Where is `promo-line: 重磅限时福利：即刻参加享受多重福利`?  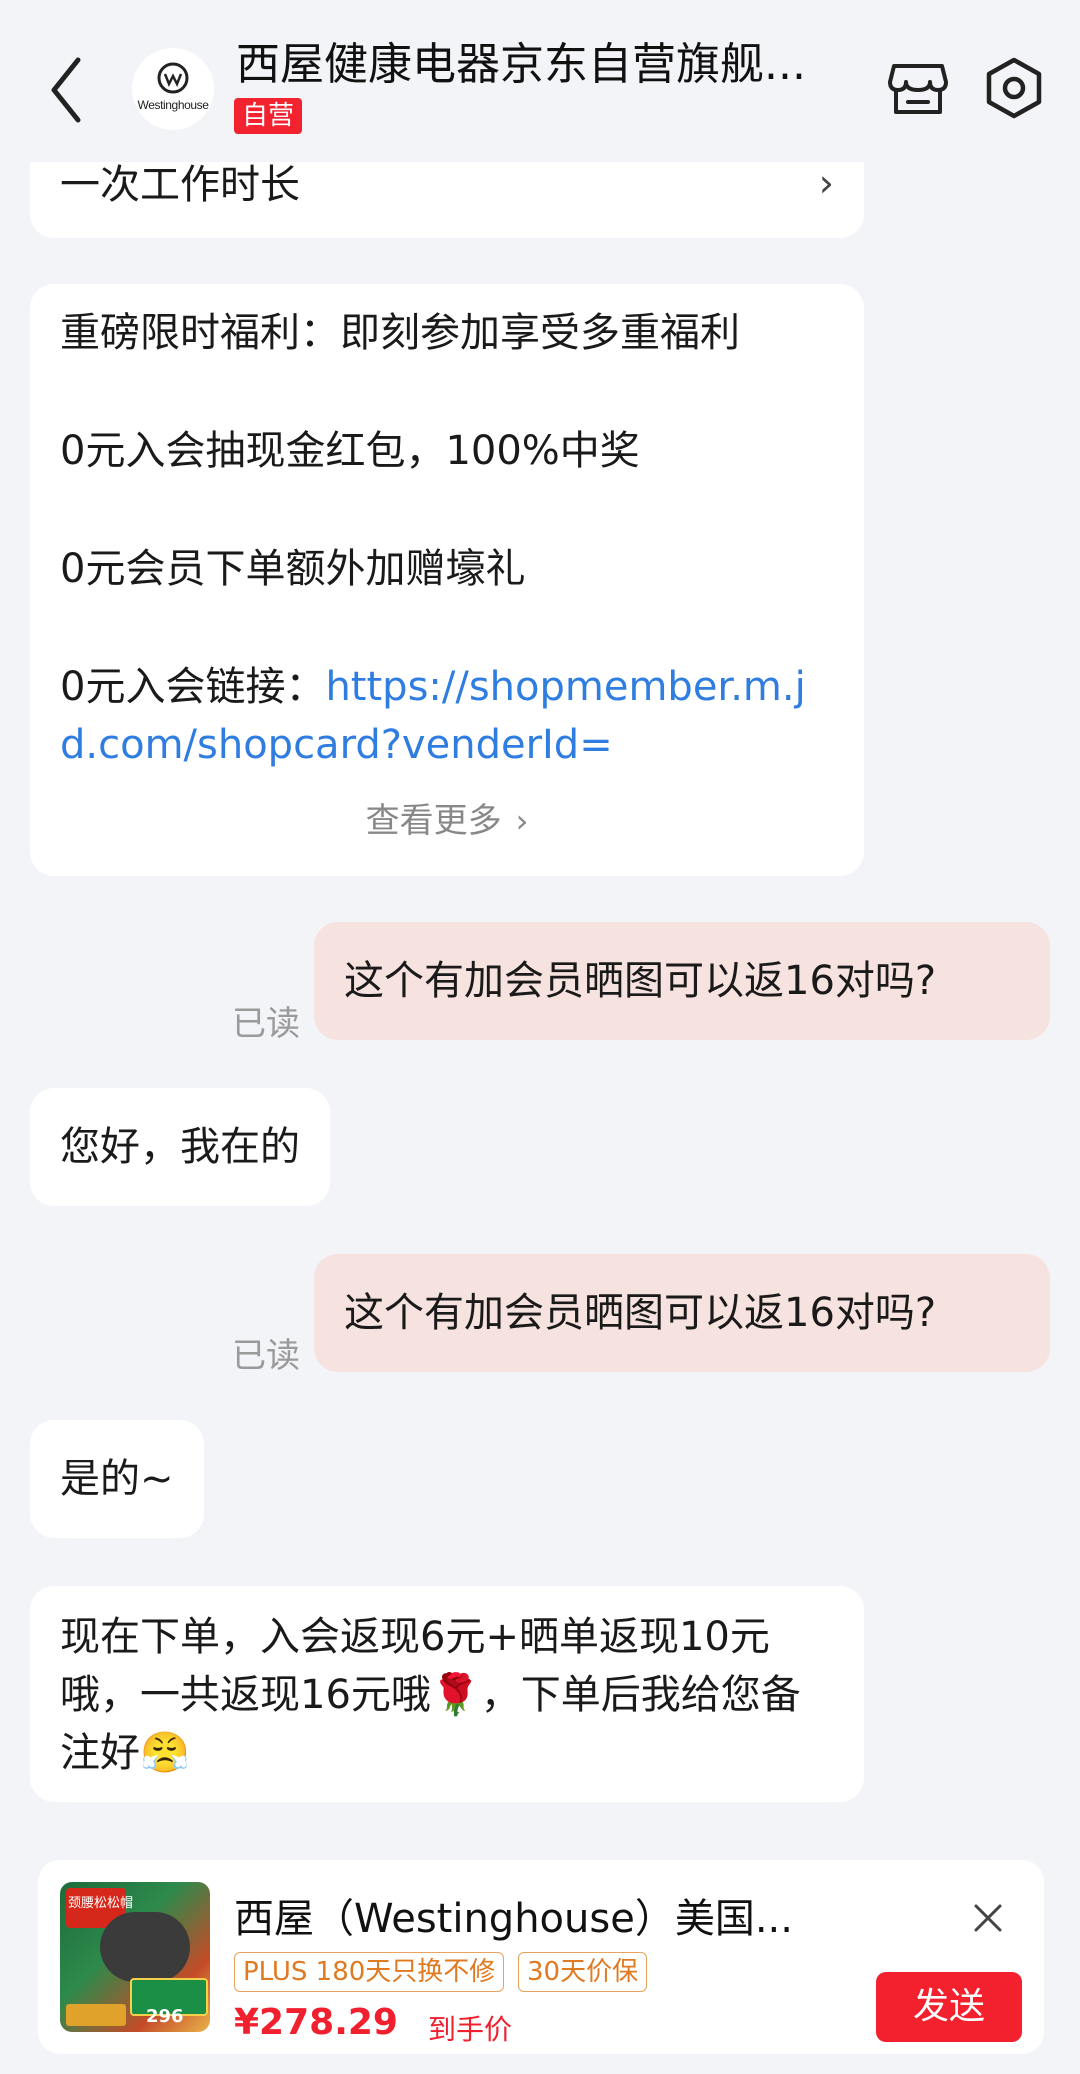
promo-line: 重磅限时福利：即刻参加享受多重福利 is located at coordinates (400, 333).